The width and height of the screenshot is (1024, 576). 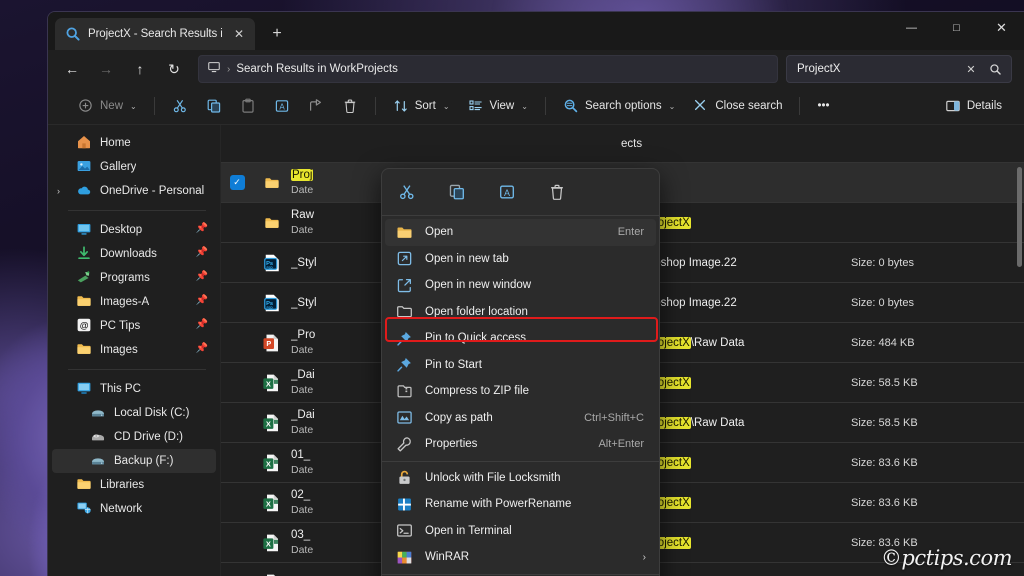 I want to click on xlsx-icon: X, so click(x=272, y=574).